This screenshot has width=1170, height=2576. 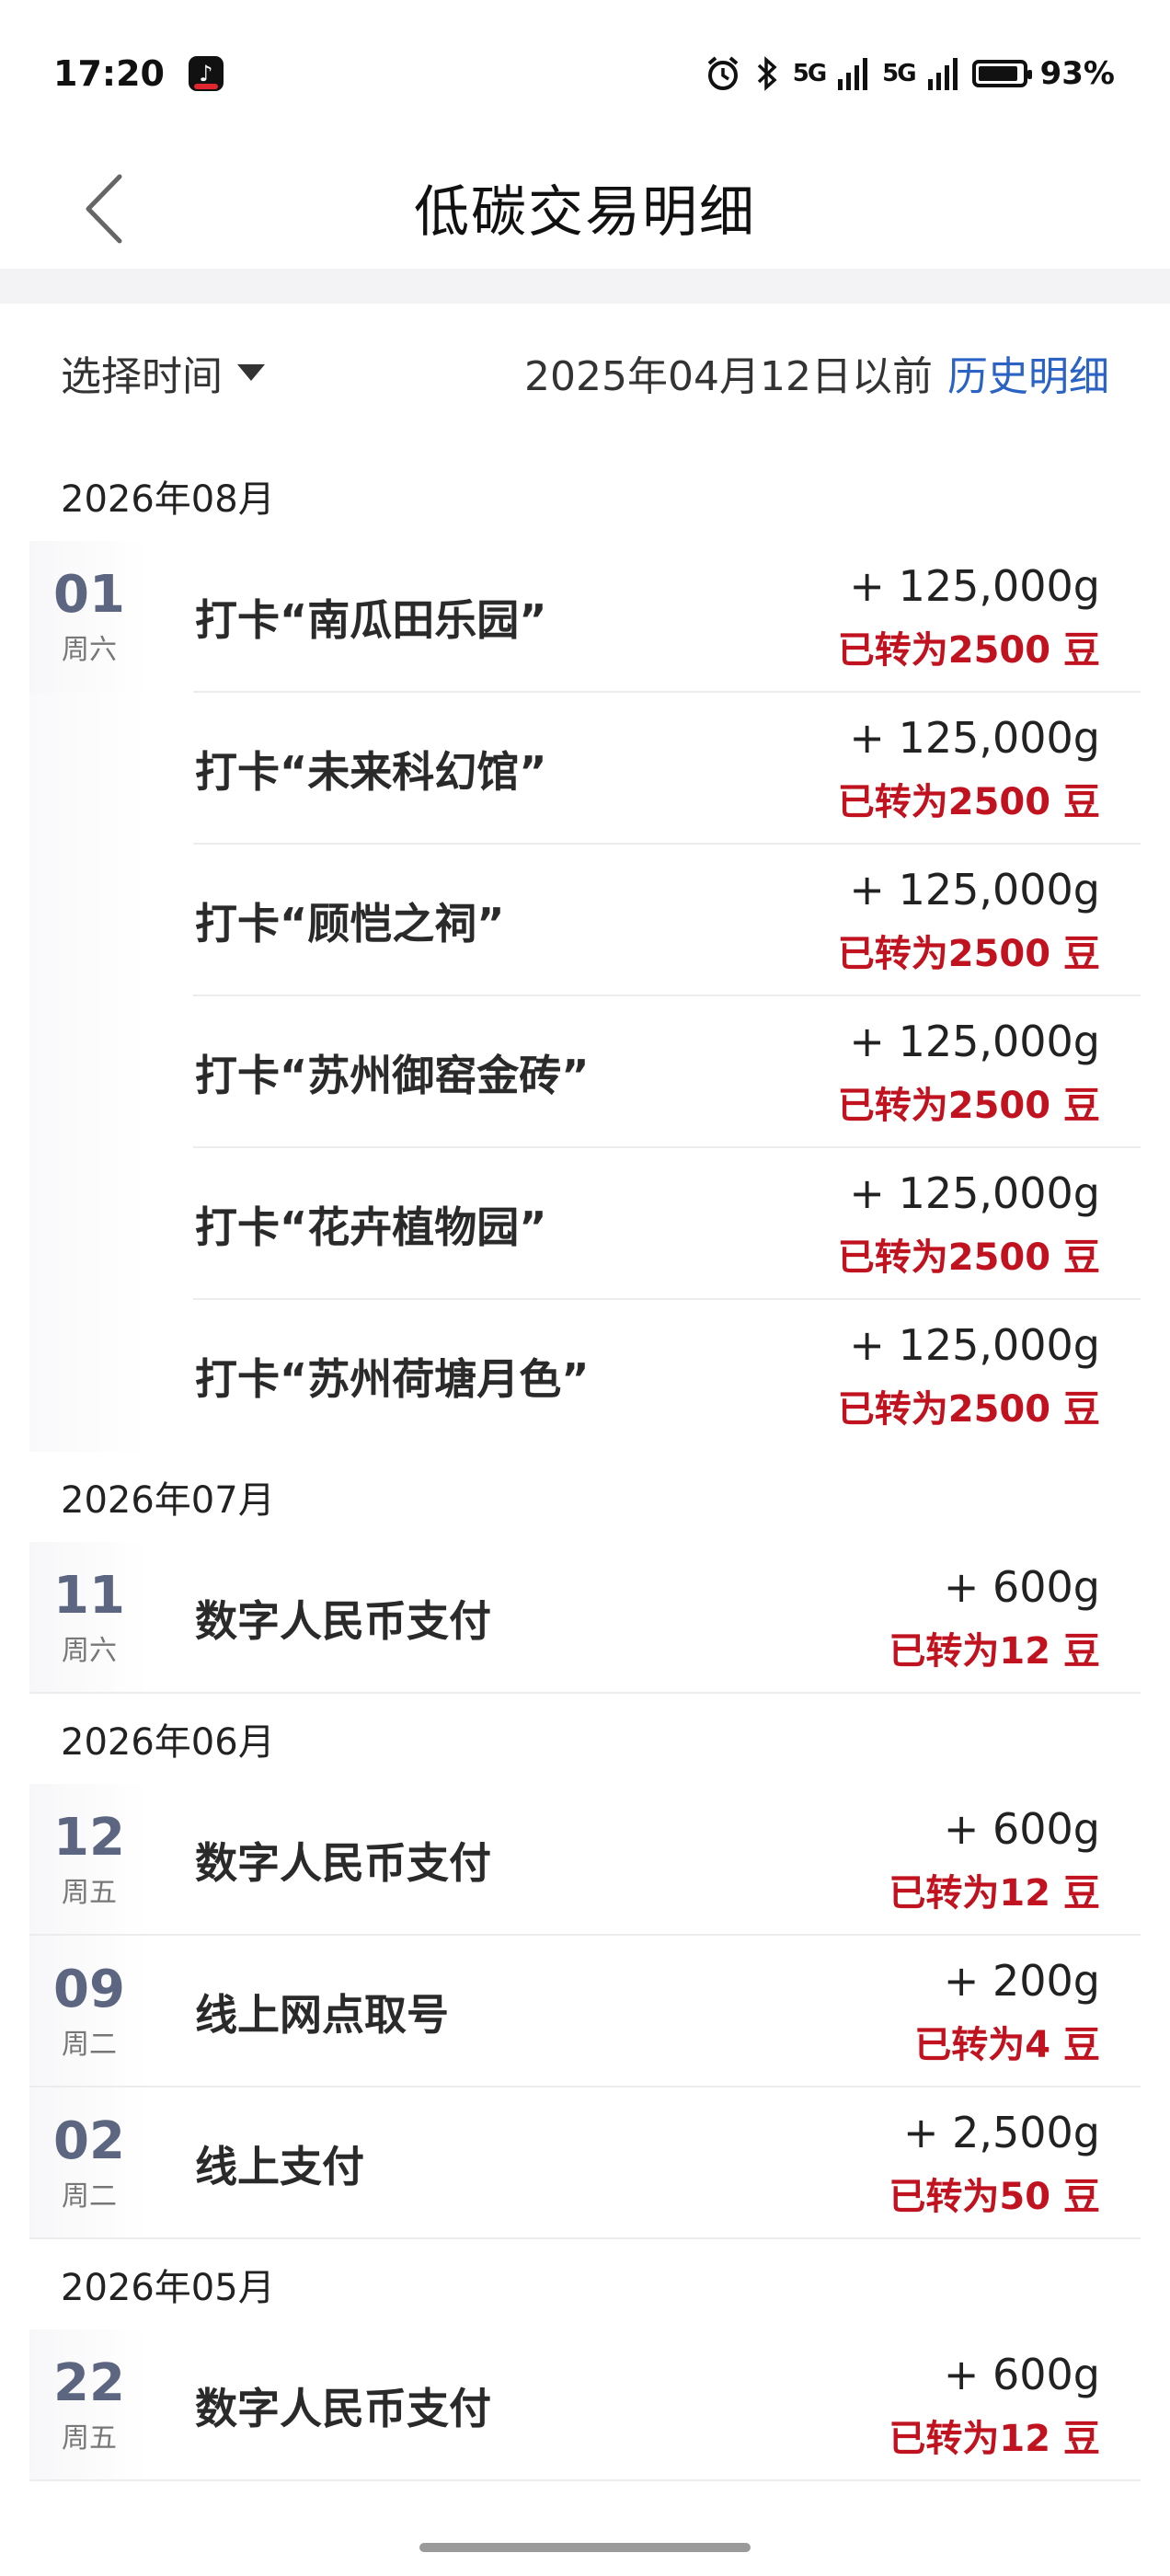 What do you see at coordinates (371, 619) in the screenshot?
I see `transaction-title: 打卡“南瓜田乐园”` at bounding box center [371, 619].